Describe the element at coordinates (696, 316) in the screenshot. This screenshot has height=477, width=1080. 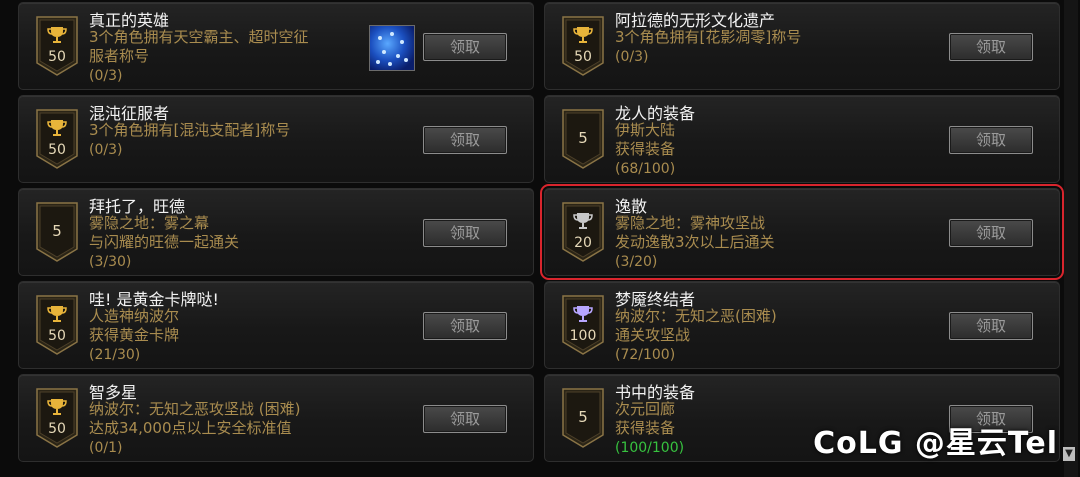
I see `achievement-description: 纳波尔：无知之恶(困难)` at that location.